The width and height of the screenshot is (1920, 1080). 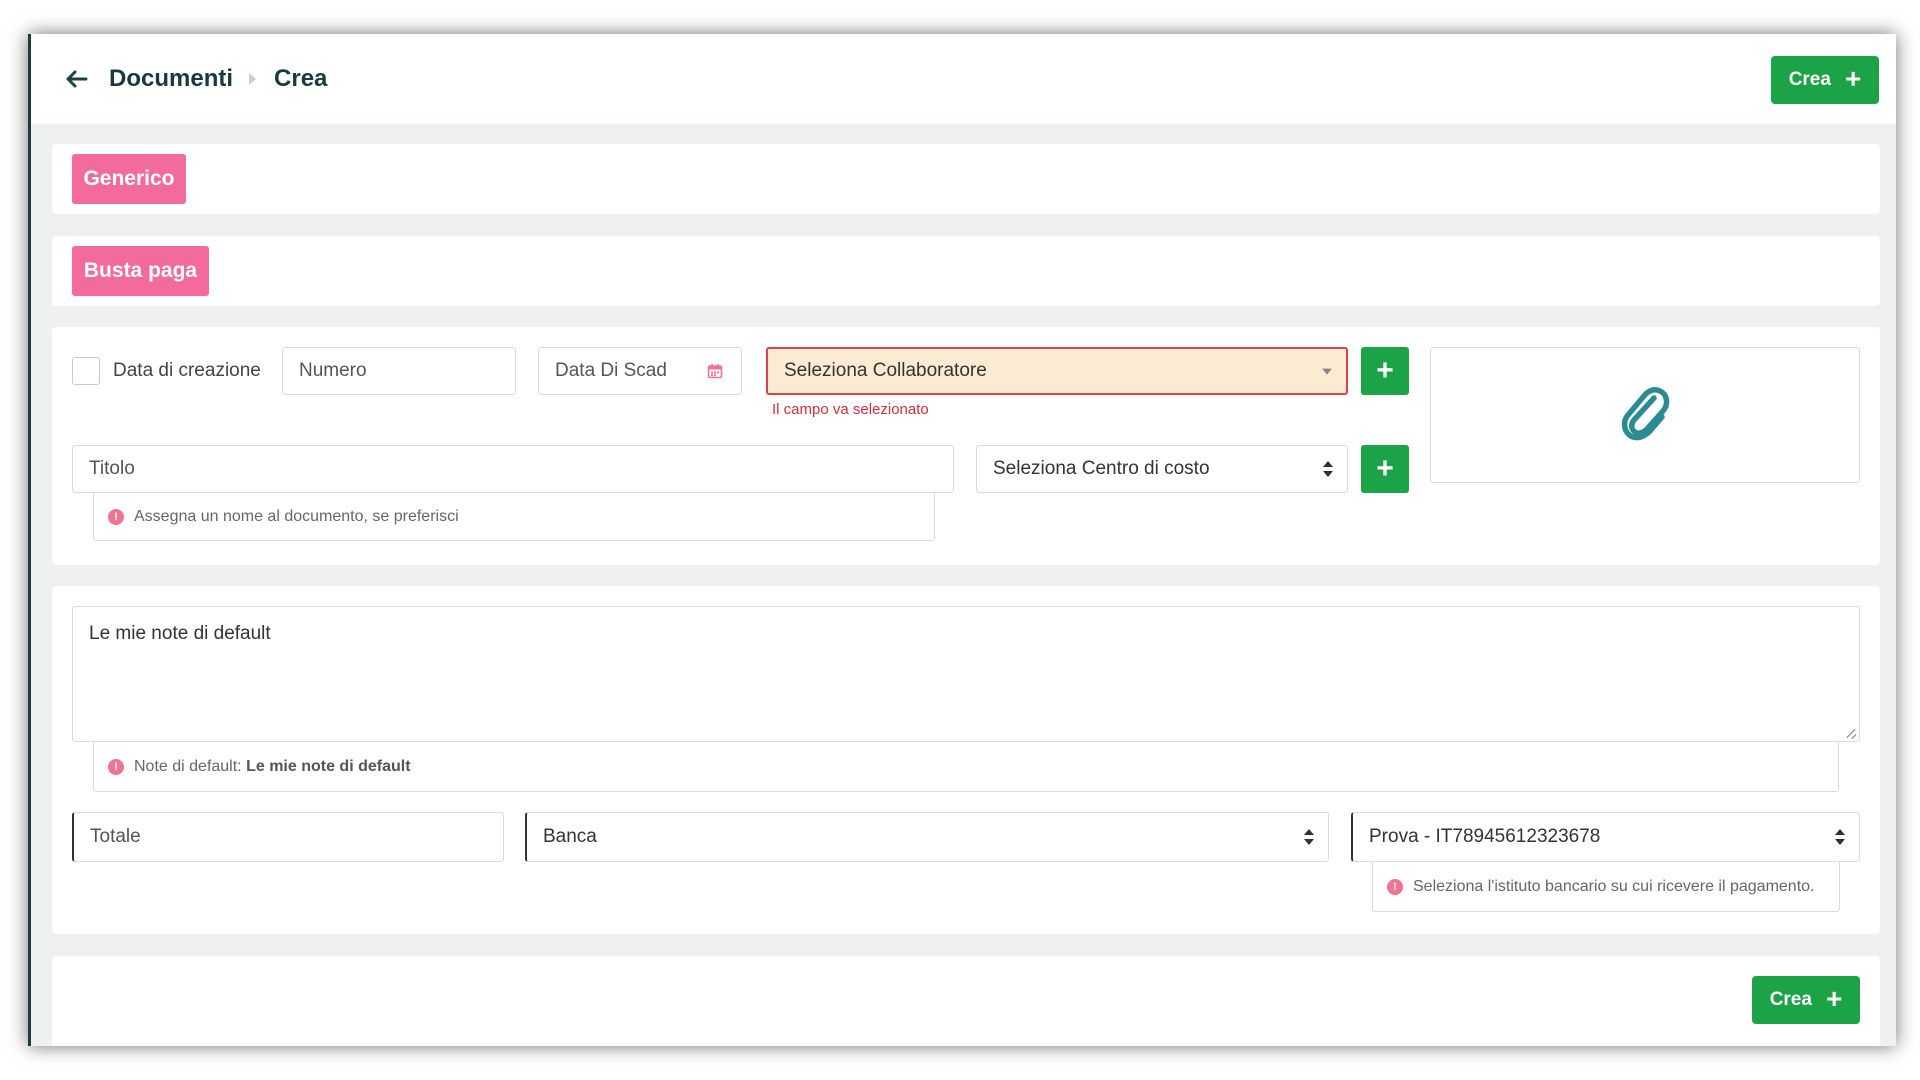 I want to click on collaborator-select-value: Seleziona Collaboratore, so click(x=885, y=370).